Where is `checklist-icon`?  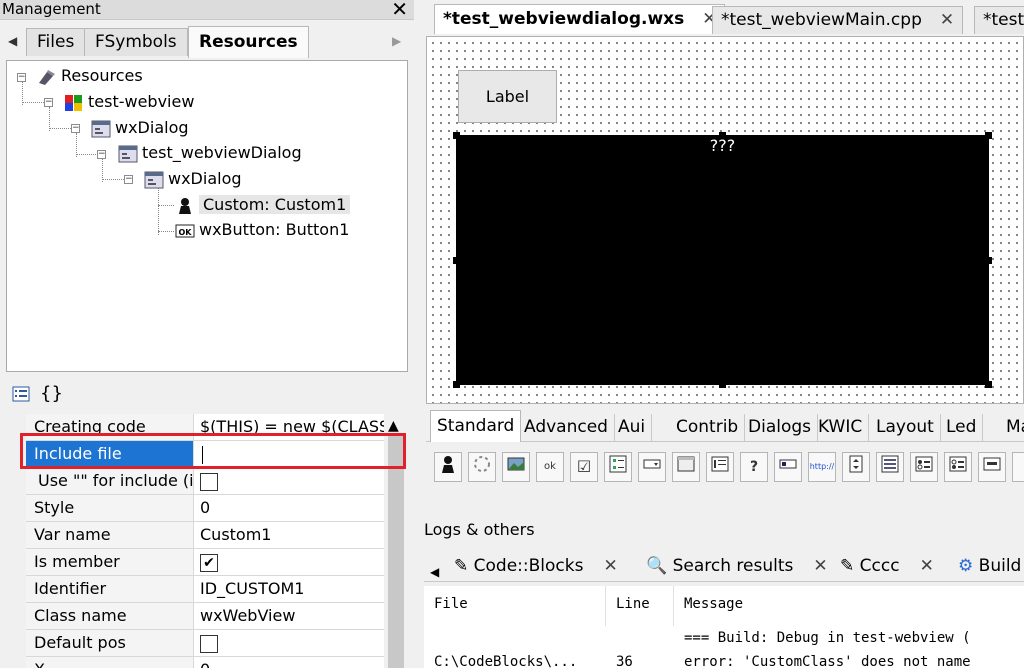 checklist-icon is located at coordinates (618, 467).